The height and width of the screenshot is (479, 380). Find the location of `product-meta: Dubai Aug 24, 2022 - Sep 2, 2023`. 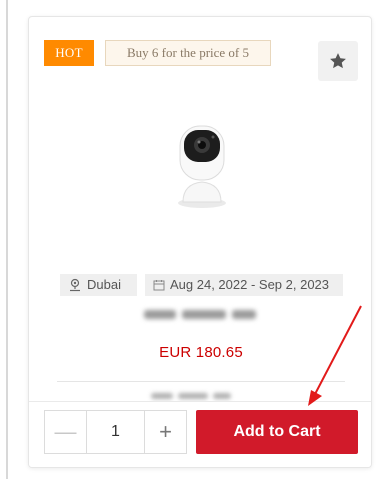

product-meta: Dubai Aug 24, 2022 - Sep 2, 2023 is located at coordinates (200, 285).